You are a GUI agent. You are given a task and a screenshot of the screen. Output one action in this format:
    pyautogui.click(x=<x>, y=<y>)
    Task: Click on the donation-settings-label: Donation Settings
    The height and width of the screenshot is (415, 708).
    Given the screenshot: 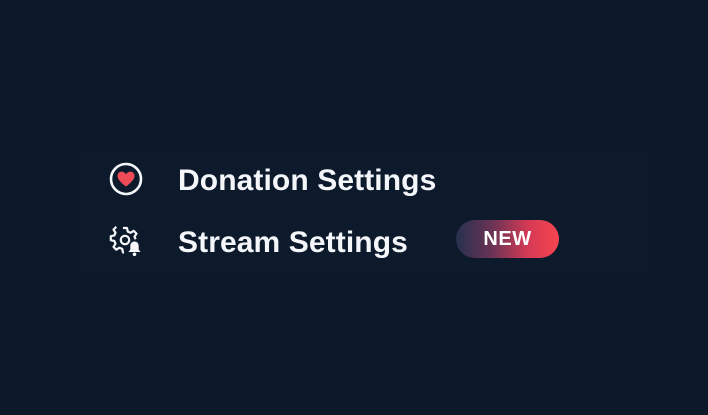 What is the action you would take?
    pyautogui.click(x=307, y=180)
    